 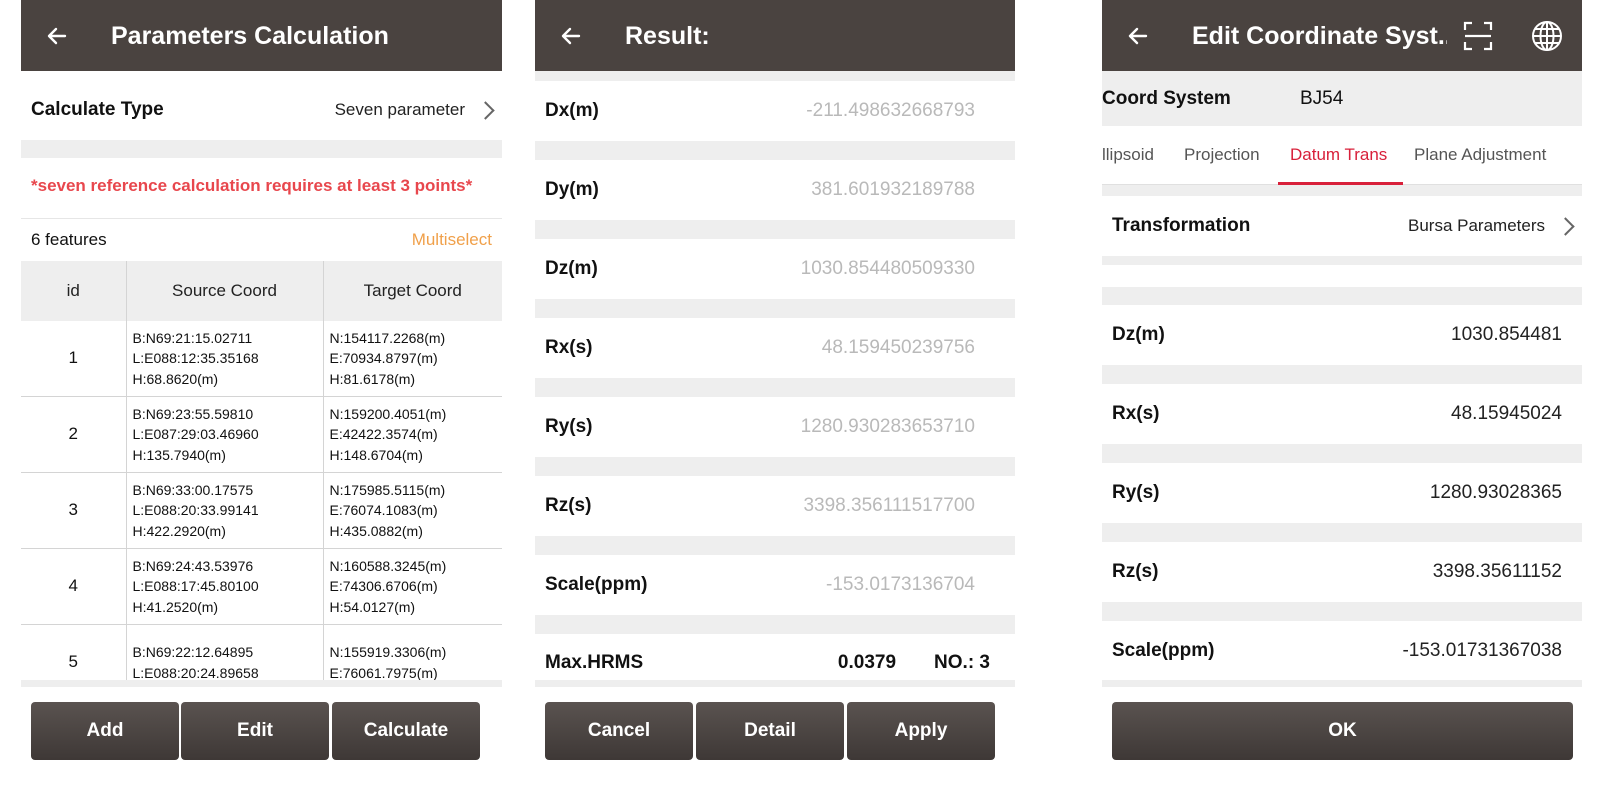 I want to click on ok-button: OK, so click(x=1342, y=731).